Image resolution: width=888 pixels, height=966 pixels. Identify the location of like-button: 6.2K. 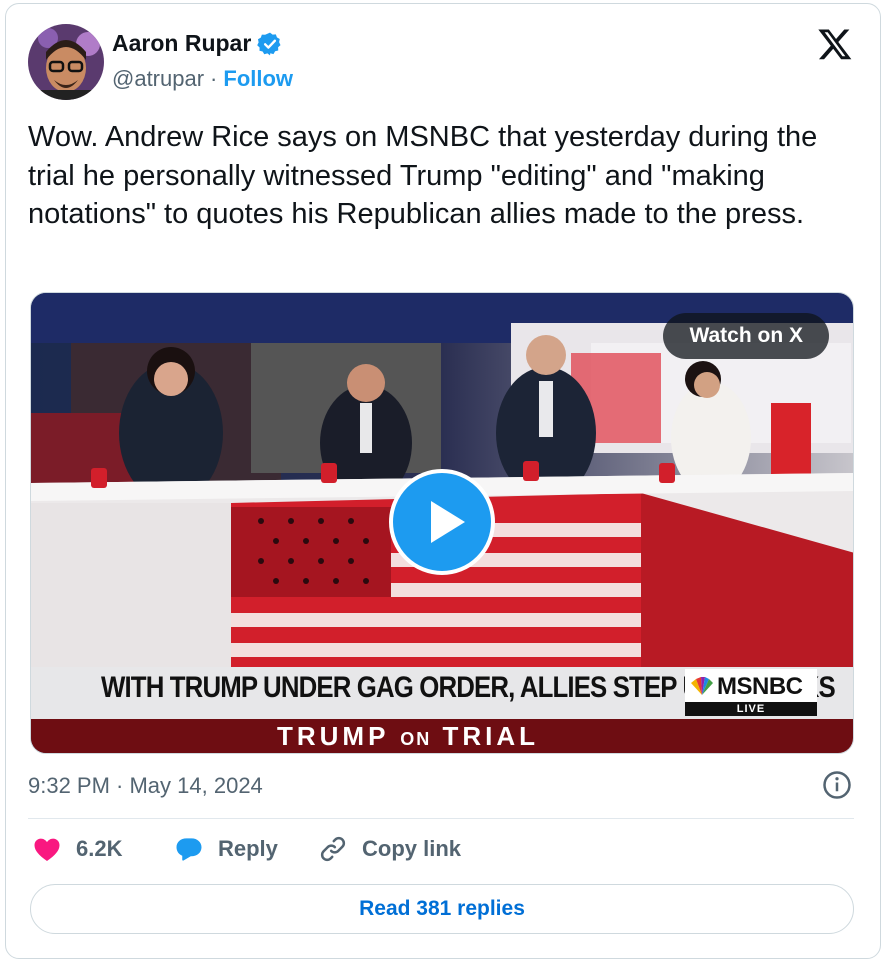
(77, 849).